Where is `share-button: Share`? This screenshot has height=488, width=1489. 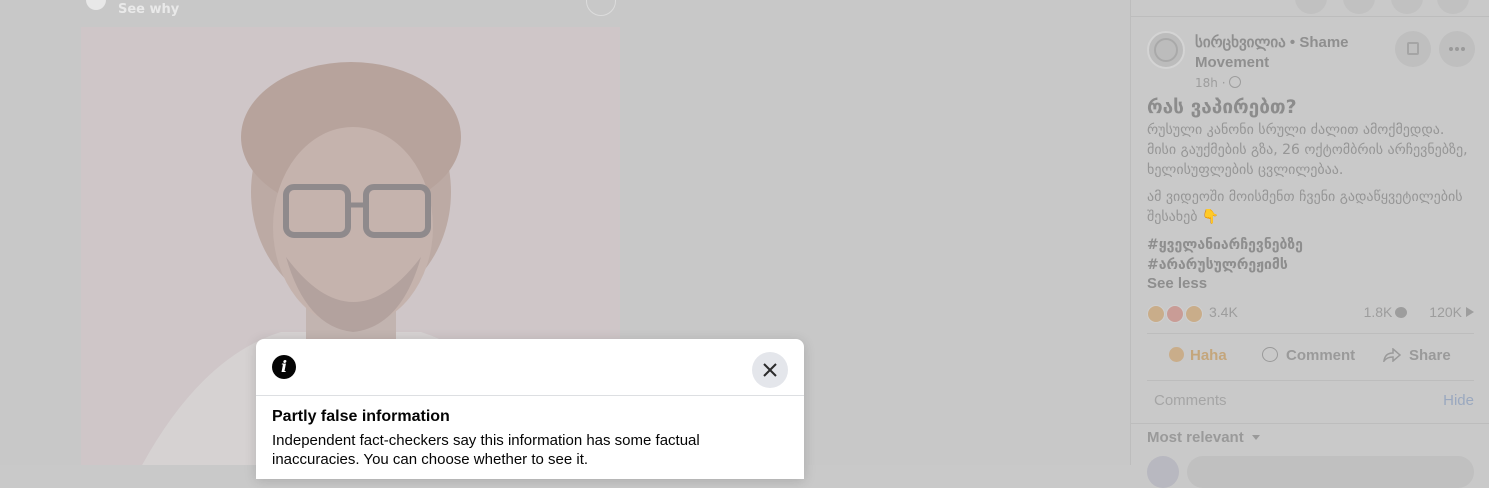 share-button: Share is located at coordinates (1417, 355).